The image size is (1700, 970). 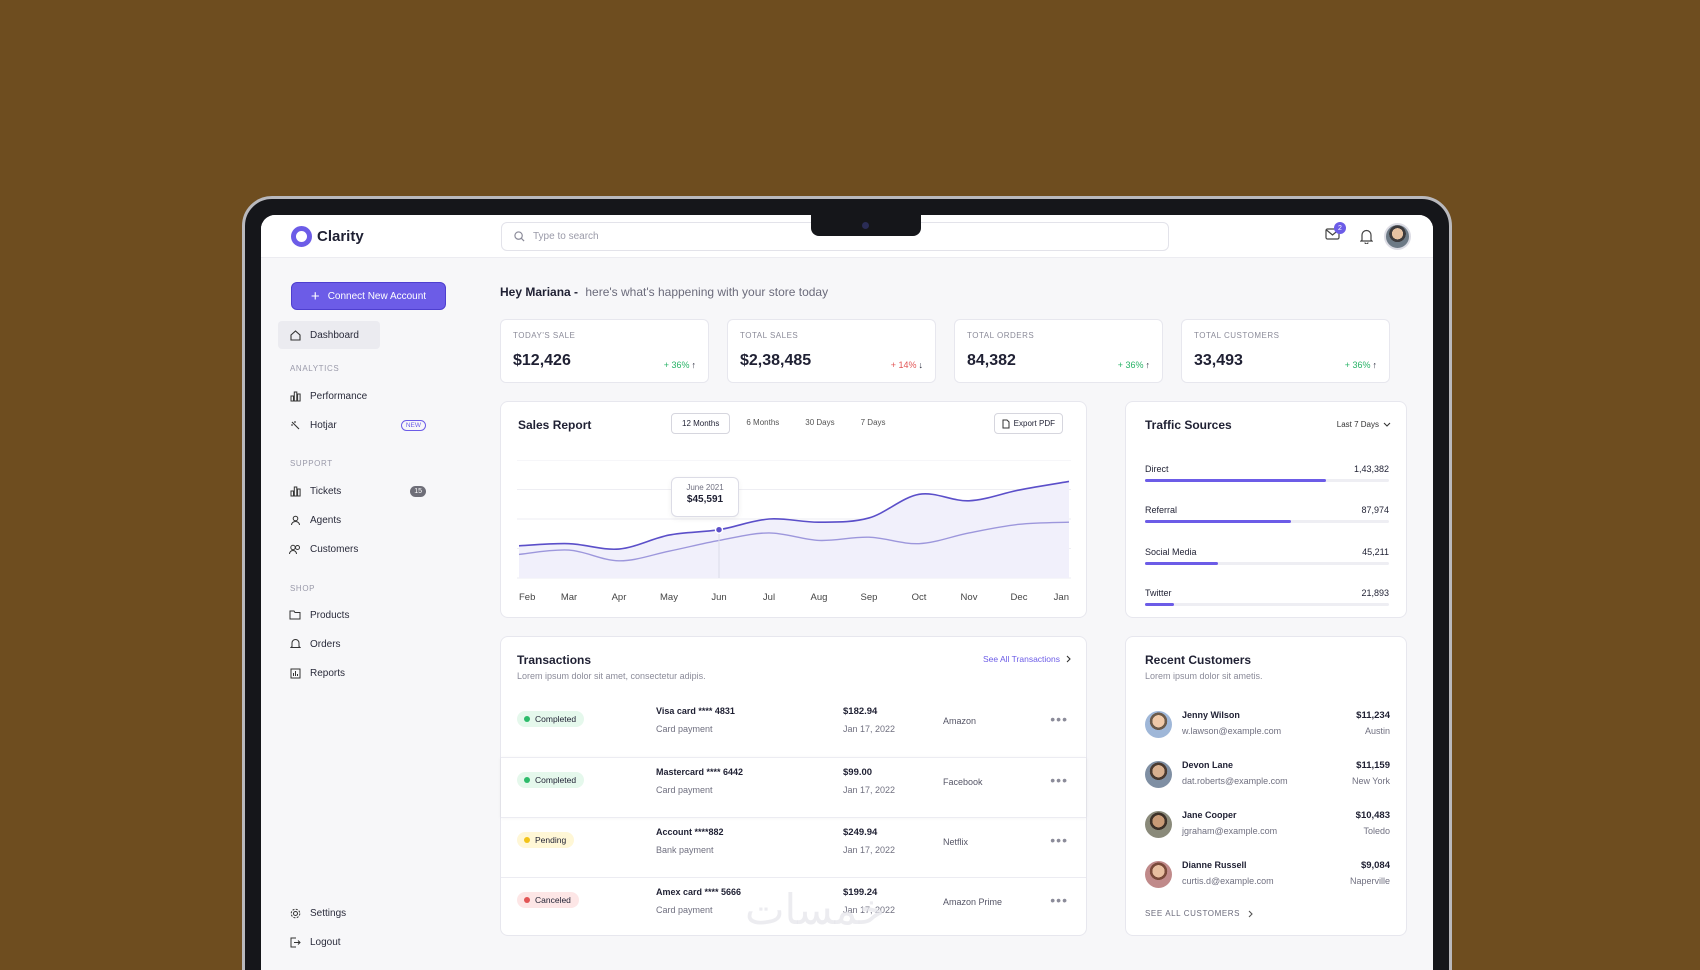 I want to click on traffic-source-referral: Referral 87,974, so click(x=1267, y=514).